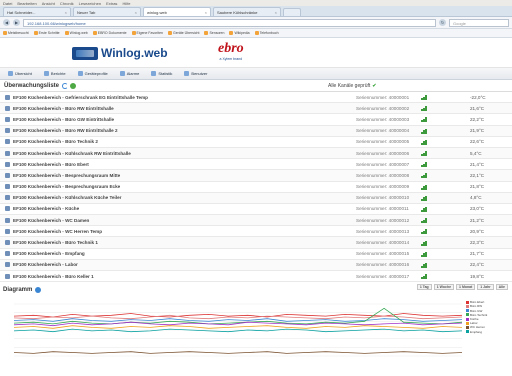  Describe the element at coordinates (147, 33) in the screenshot. I see `bookmark-item: Eigene Favoriten` at that location.